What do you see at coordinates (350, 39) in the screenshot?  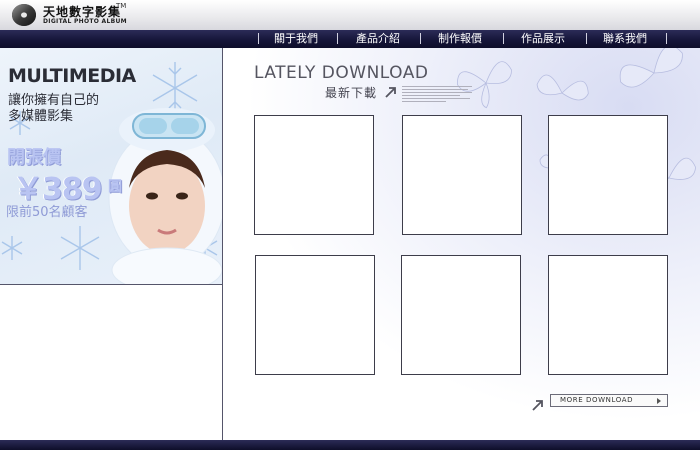 I see `main-nav: 關于我們 產品介紹 制作報價 作品展示 聯系我們` at bounding box center [350, 39].